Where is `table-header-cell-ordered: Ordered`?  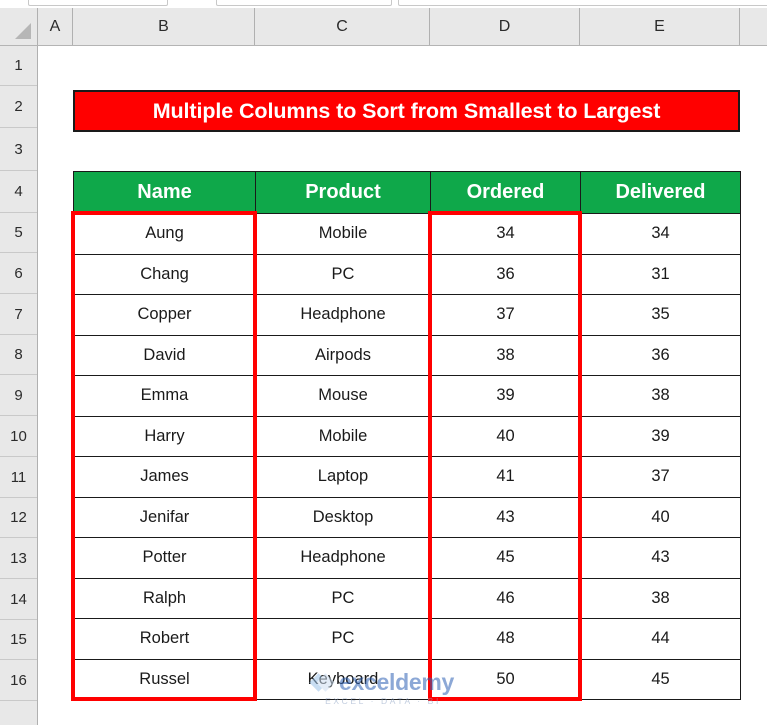 table-header-cell-ordered: Ordered is located at coordinates (505, 192).